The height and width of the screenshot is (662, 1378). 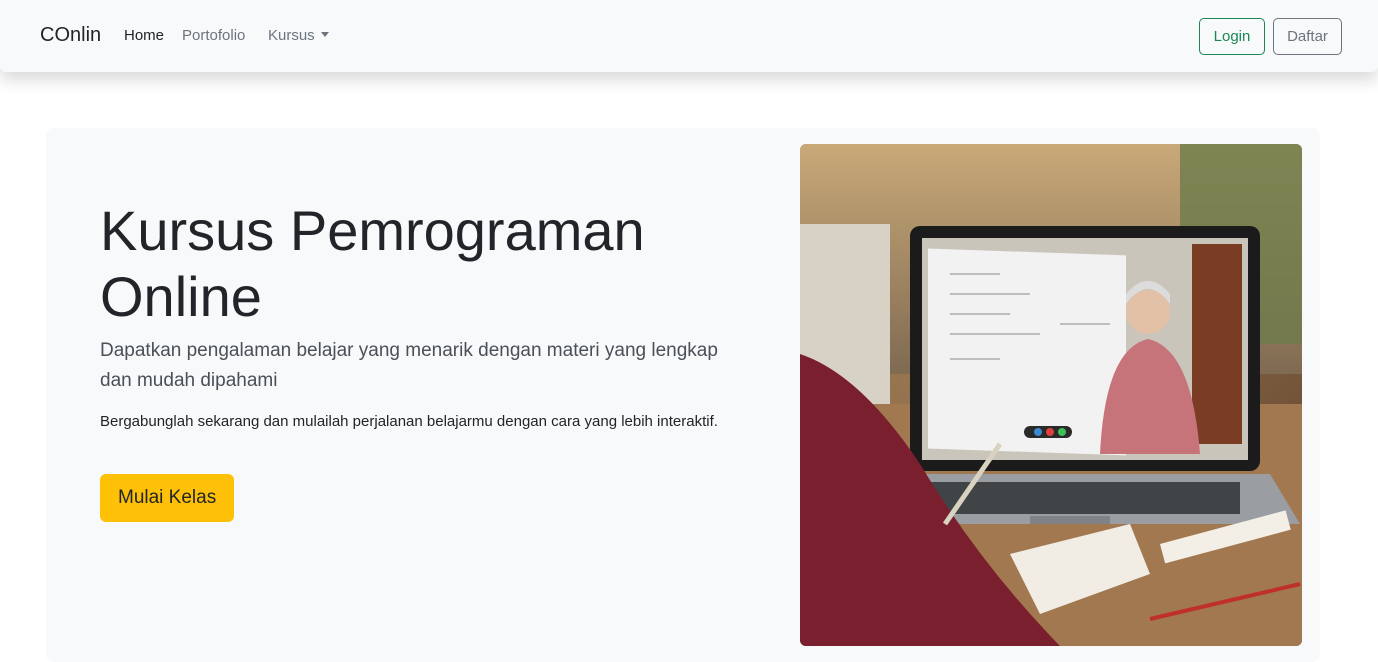 I want to click on register-button: Daftar, so click(x=1307, y=36).